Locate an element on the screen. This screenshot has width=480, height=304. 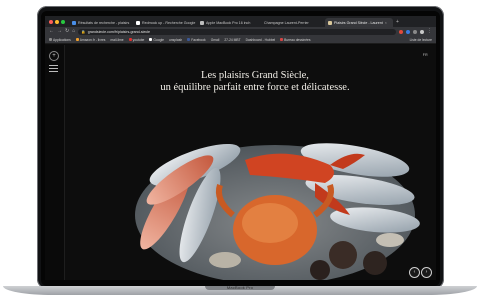
bookmark-applications: Applications is located at coordinates (60, 40).